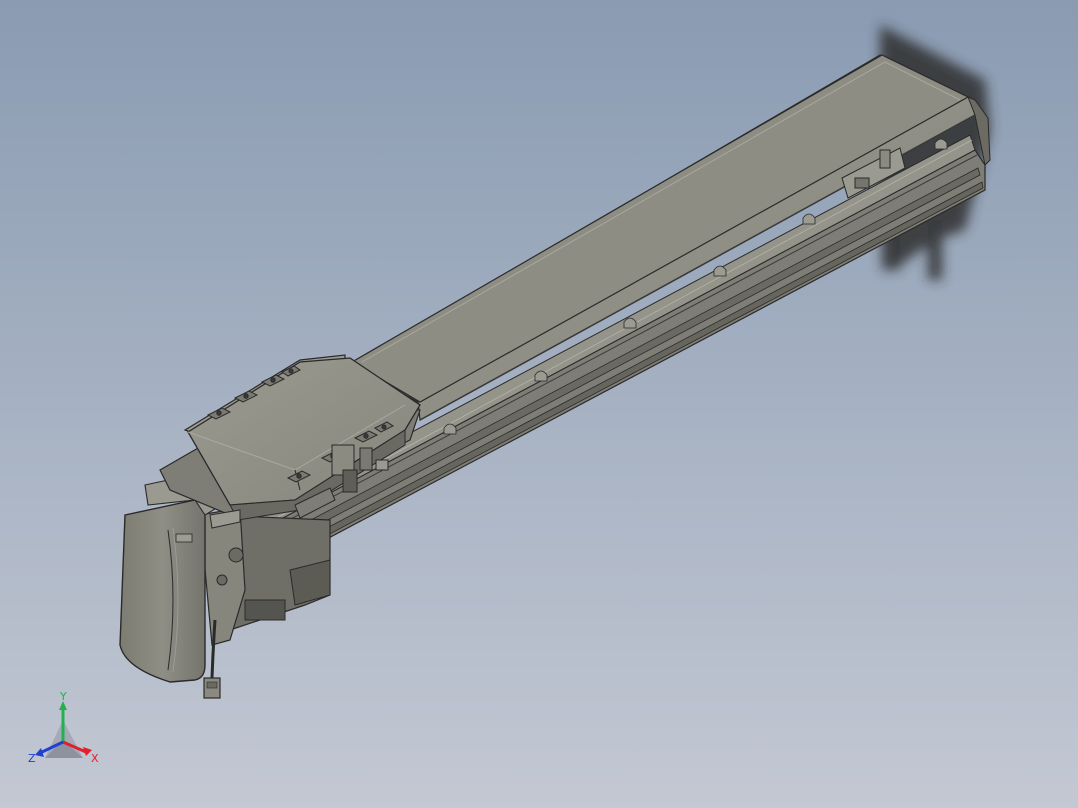 The height and width of the screenshot is (808, 1078). I want to click on triad-y-label: Y, so click(63, 696).